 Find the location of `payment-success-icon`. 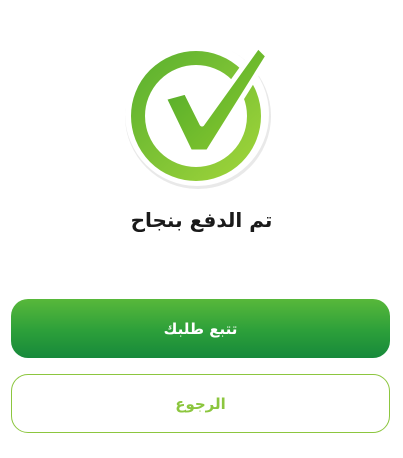

payment-success-icon is located at coordinates (201, 113).